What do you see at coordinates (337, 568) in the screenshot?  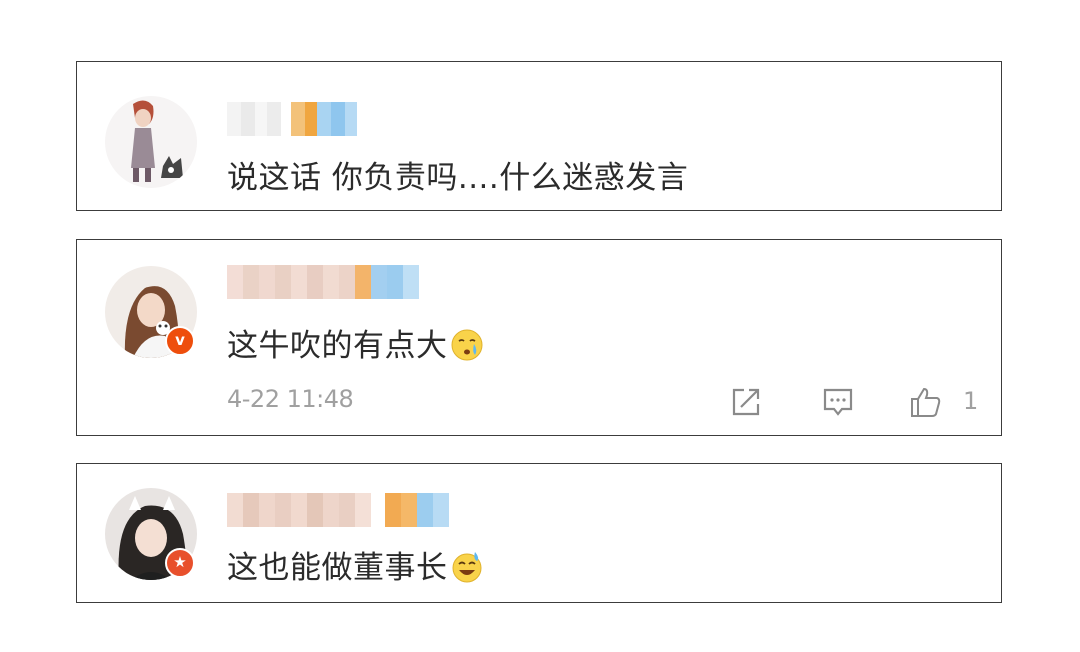 I see `comment-text-content: 这也能做董事长` at bounding box center [337, 568].